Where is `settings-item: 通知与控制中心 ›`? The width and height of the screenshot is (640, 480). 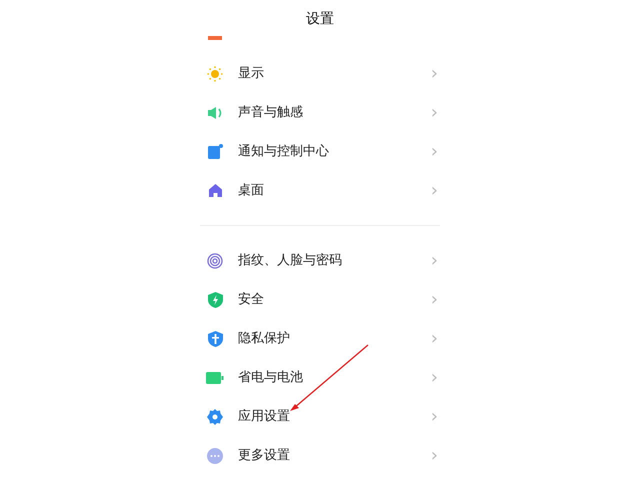
settings-item: 通知与控制中心 › is located at coordinates (320, 151).